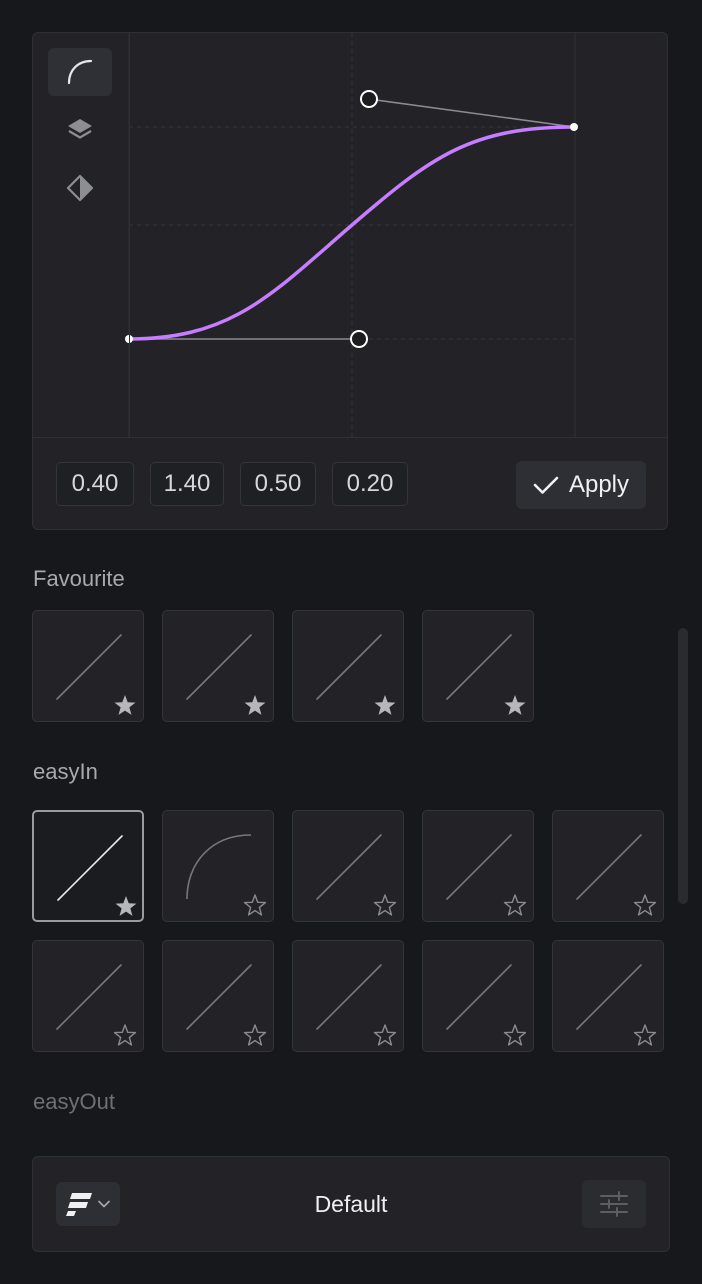 This screenshot has height=1284, width=702. I want to click on settings-button, so click(614, 1204).